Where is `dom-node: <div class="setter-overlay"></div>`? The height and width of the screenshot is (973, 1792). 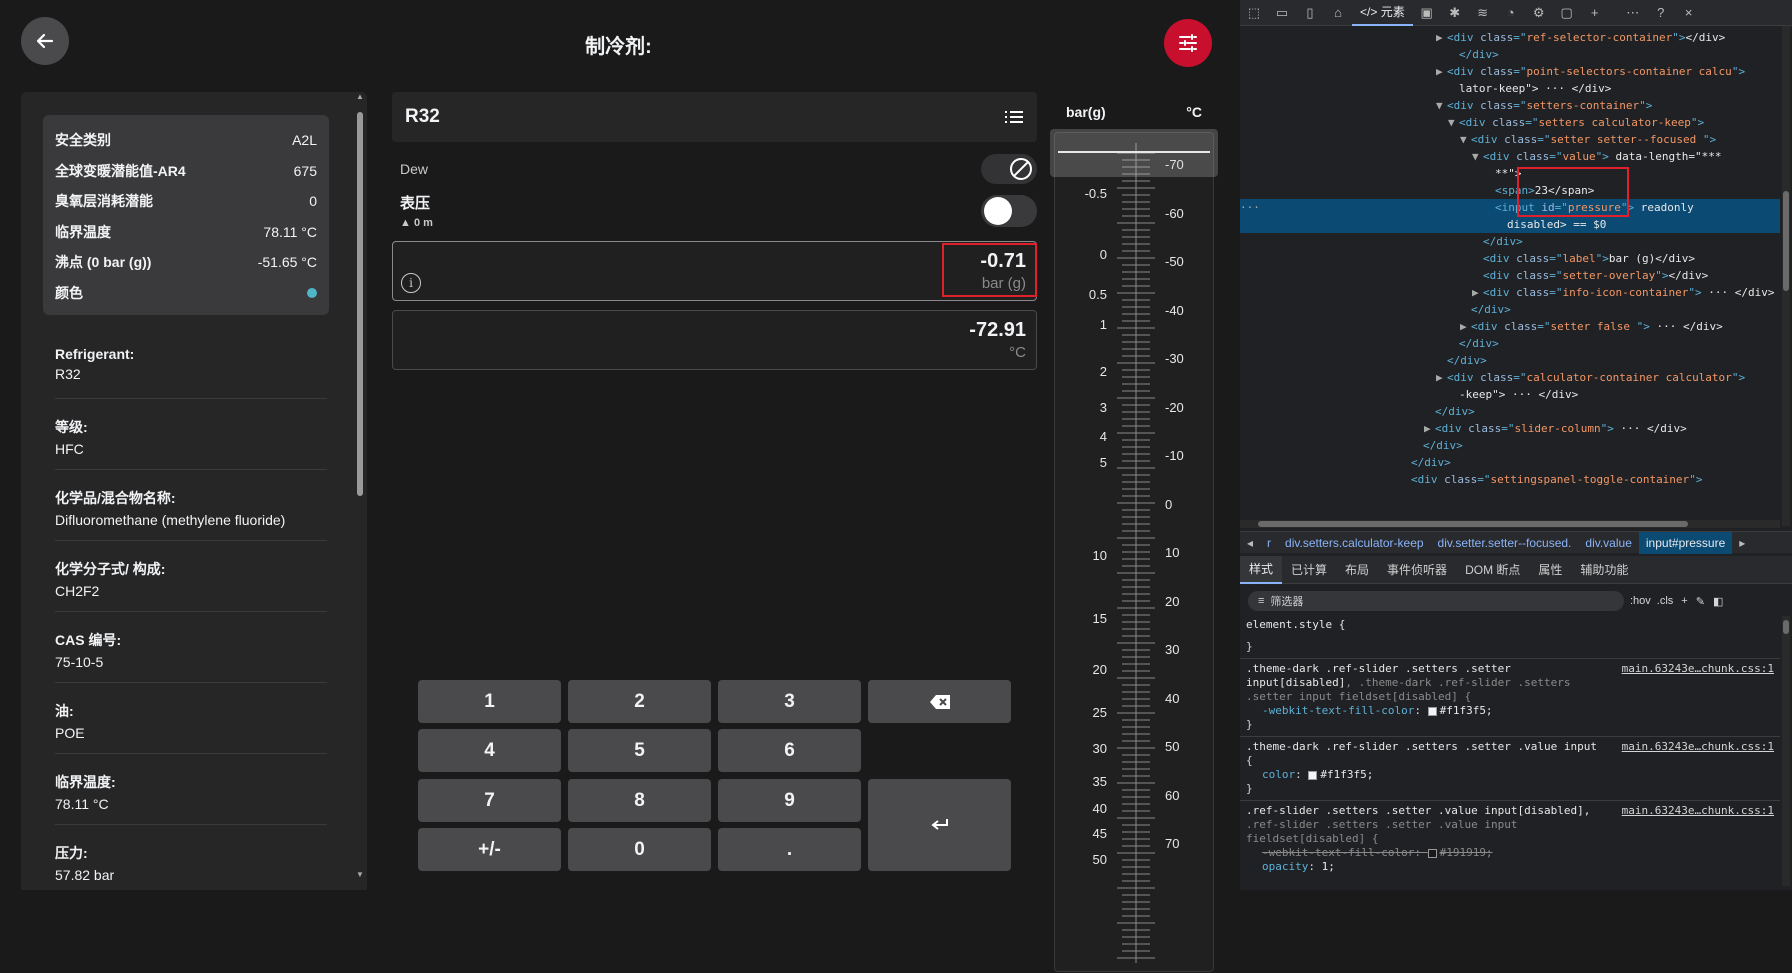 dom-node: <div class="setter-overlay"></div> is located at coordinates (1474, 275).